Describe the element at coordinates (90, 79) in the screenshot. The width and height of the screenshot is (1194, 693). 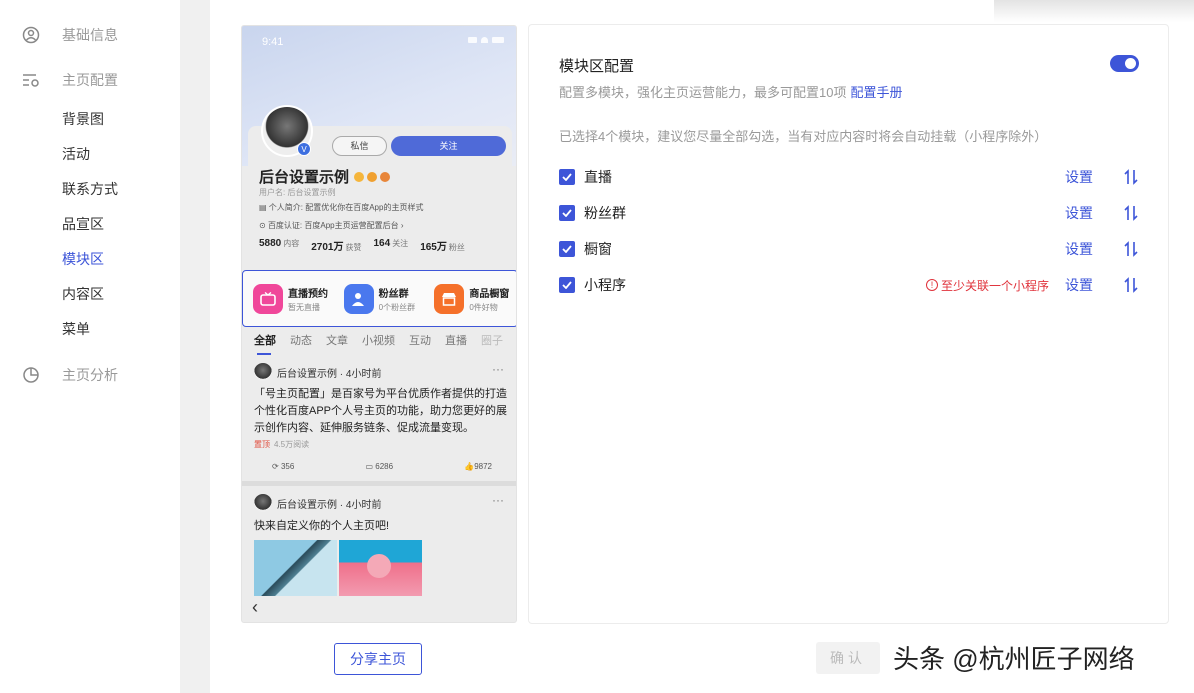
I see `nav-homepage-config: 主页配置` at that location.